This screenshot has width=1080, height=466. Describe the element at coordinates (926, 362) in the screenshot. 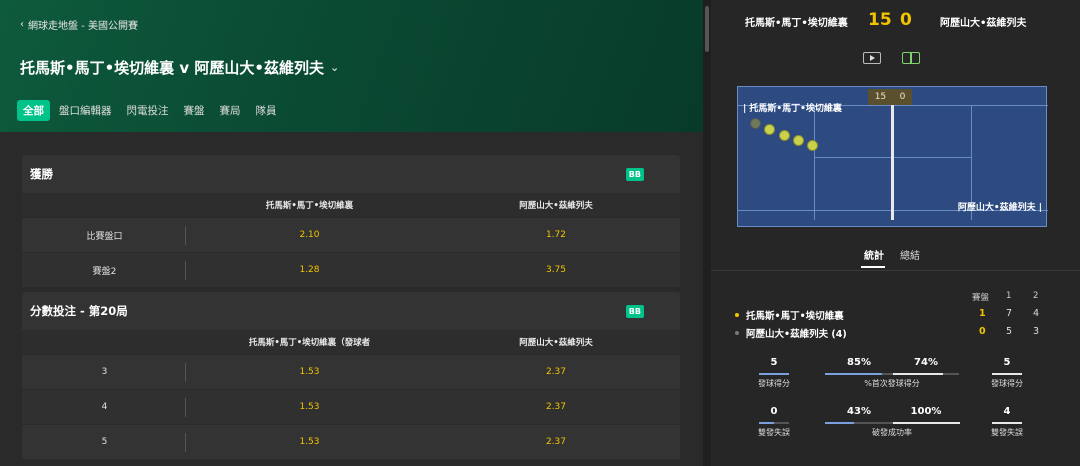

I see `first-serve-p2: 74%` at that location.